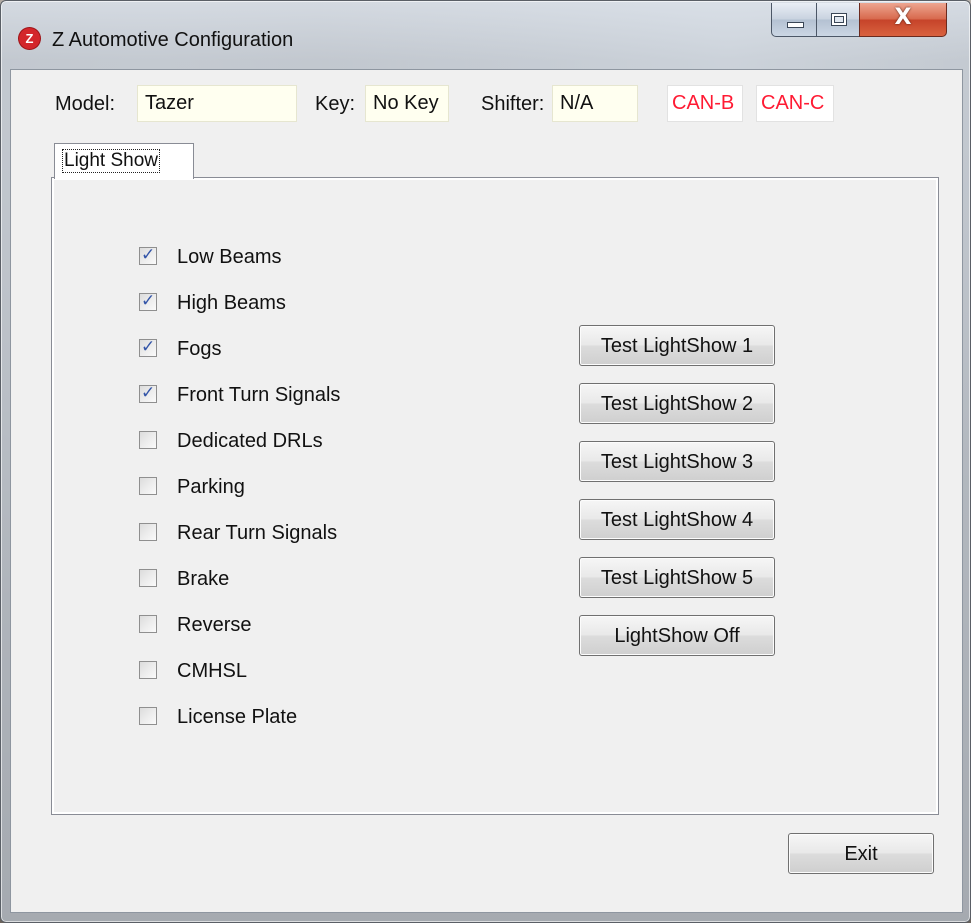  I want to click on checkbox-label: CMHSL, so click(212, 671).